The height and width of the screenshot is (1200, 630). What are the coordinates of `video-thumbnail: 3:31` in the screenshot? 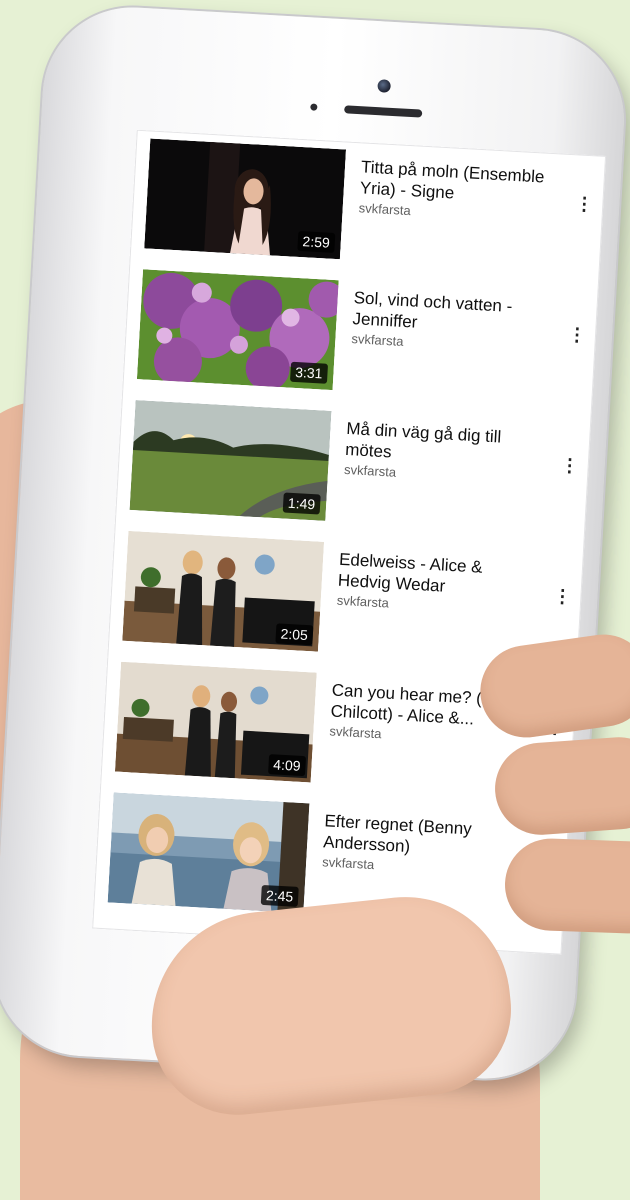 It's located at (237, 330).